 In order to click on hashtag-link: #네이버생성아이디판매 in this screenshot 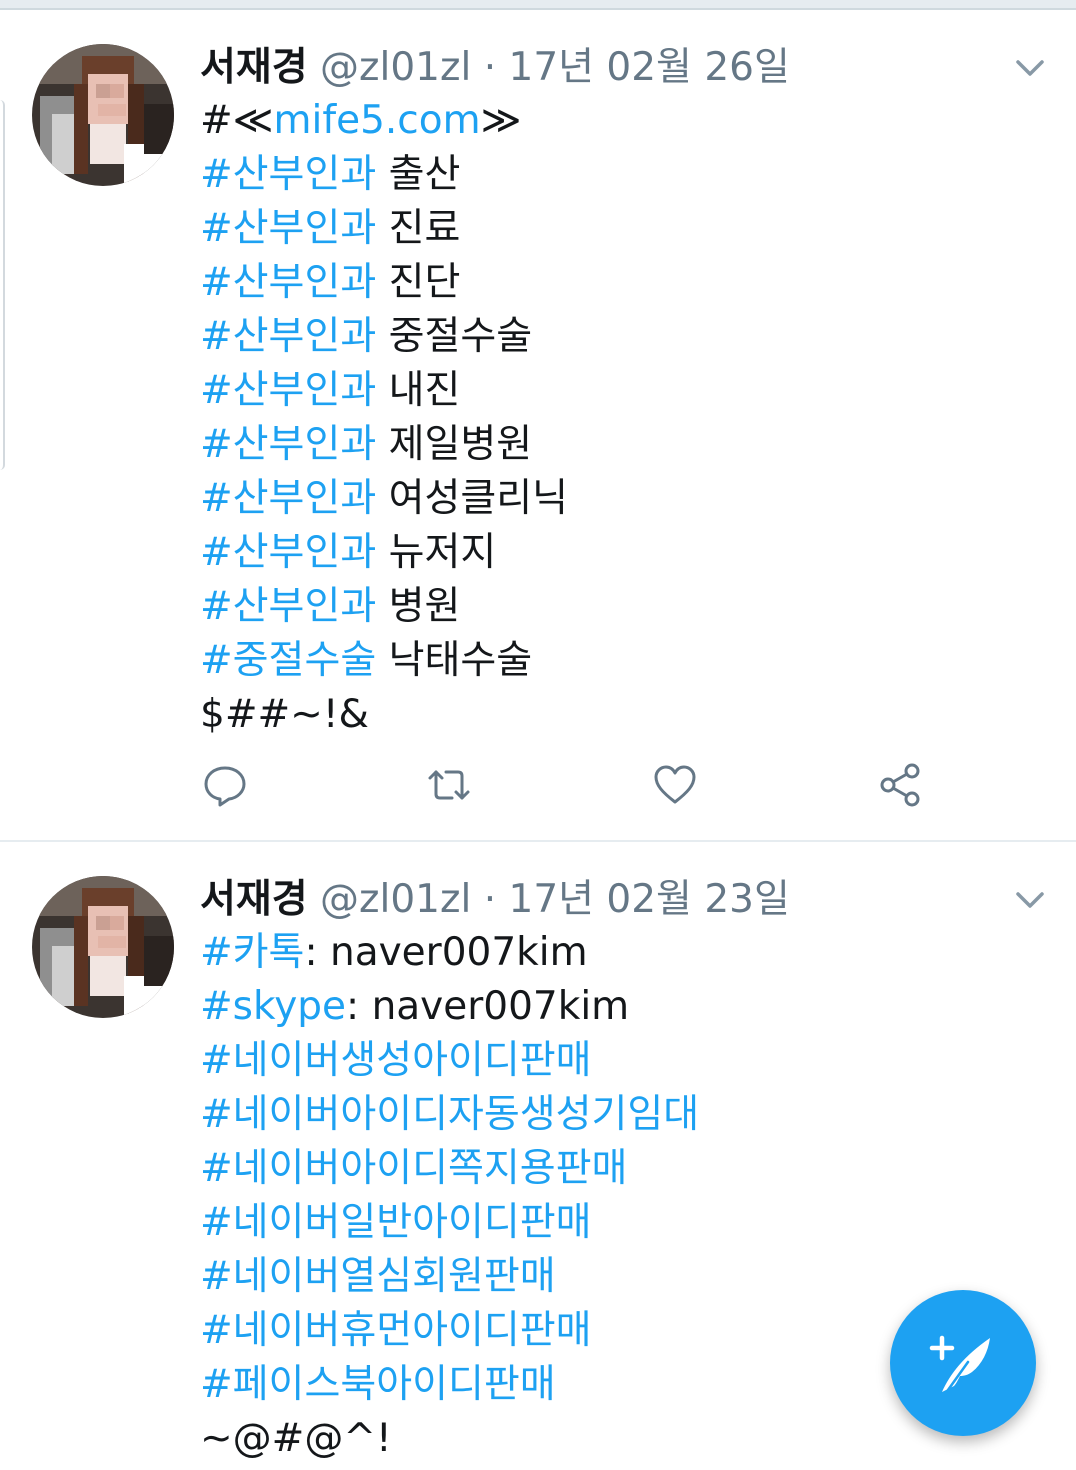, I will do `click(395, 1060)`.